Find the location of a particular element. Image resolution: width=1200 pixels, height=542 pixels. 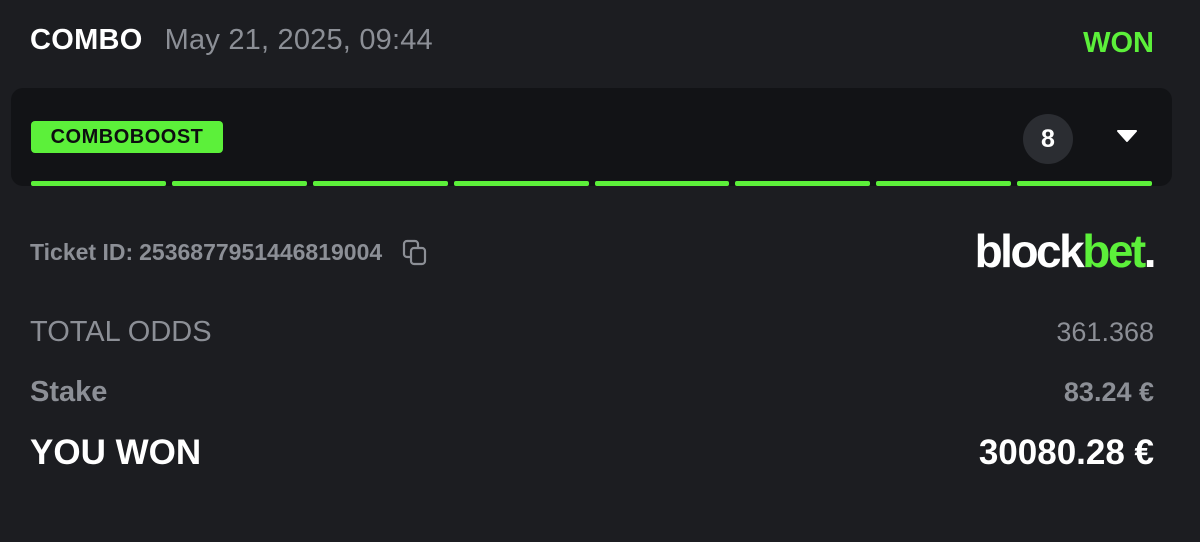

stake-row: Stake 83.24 € is located at coordinates (592, 392).